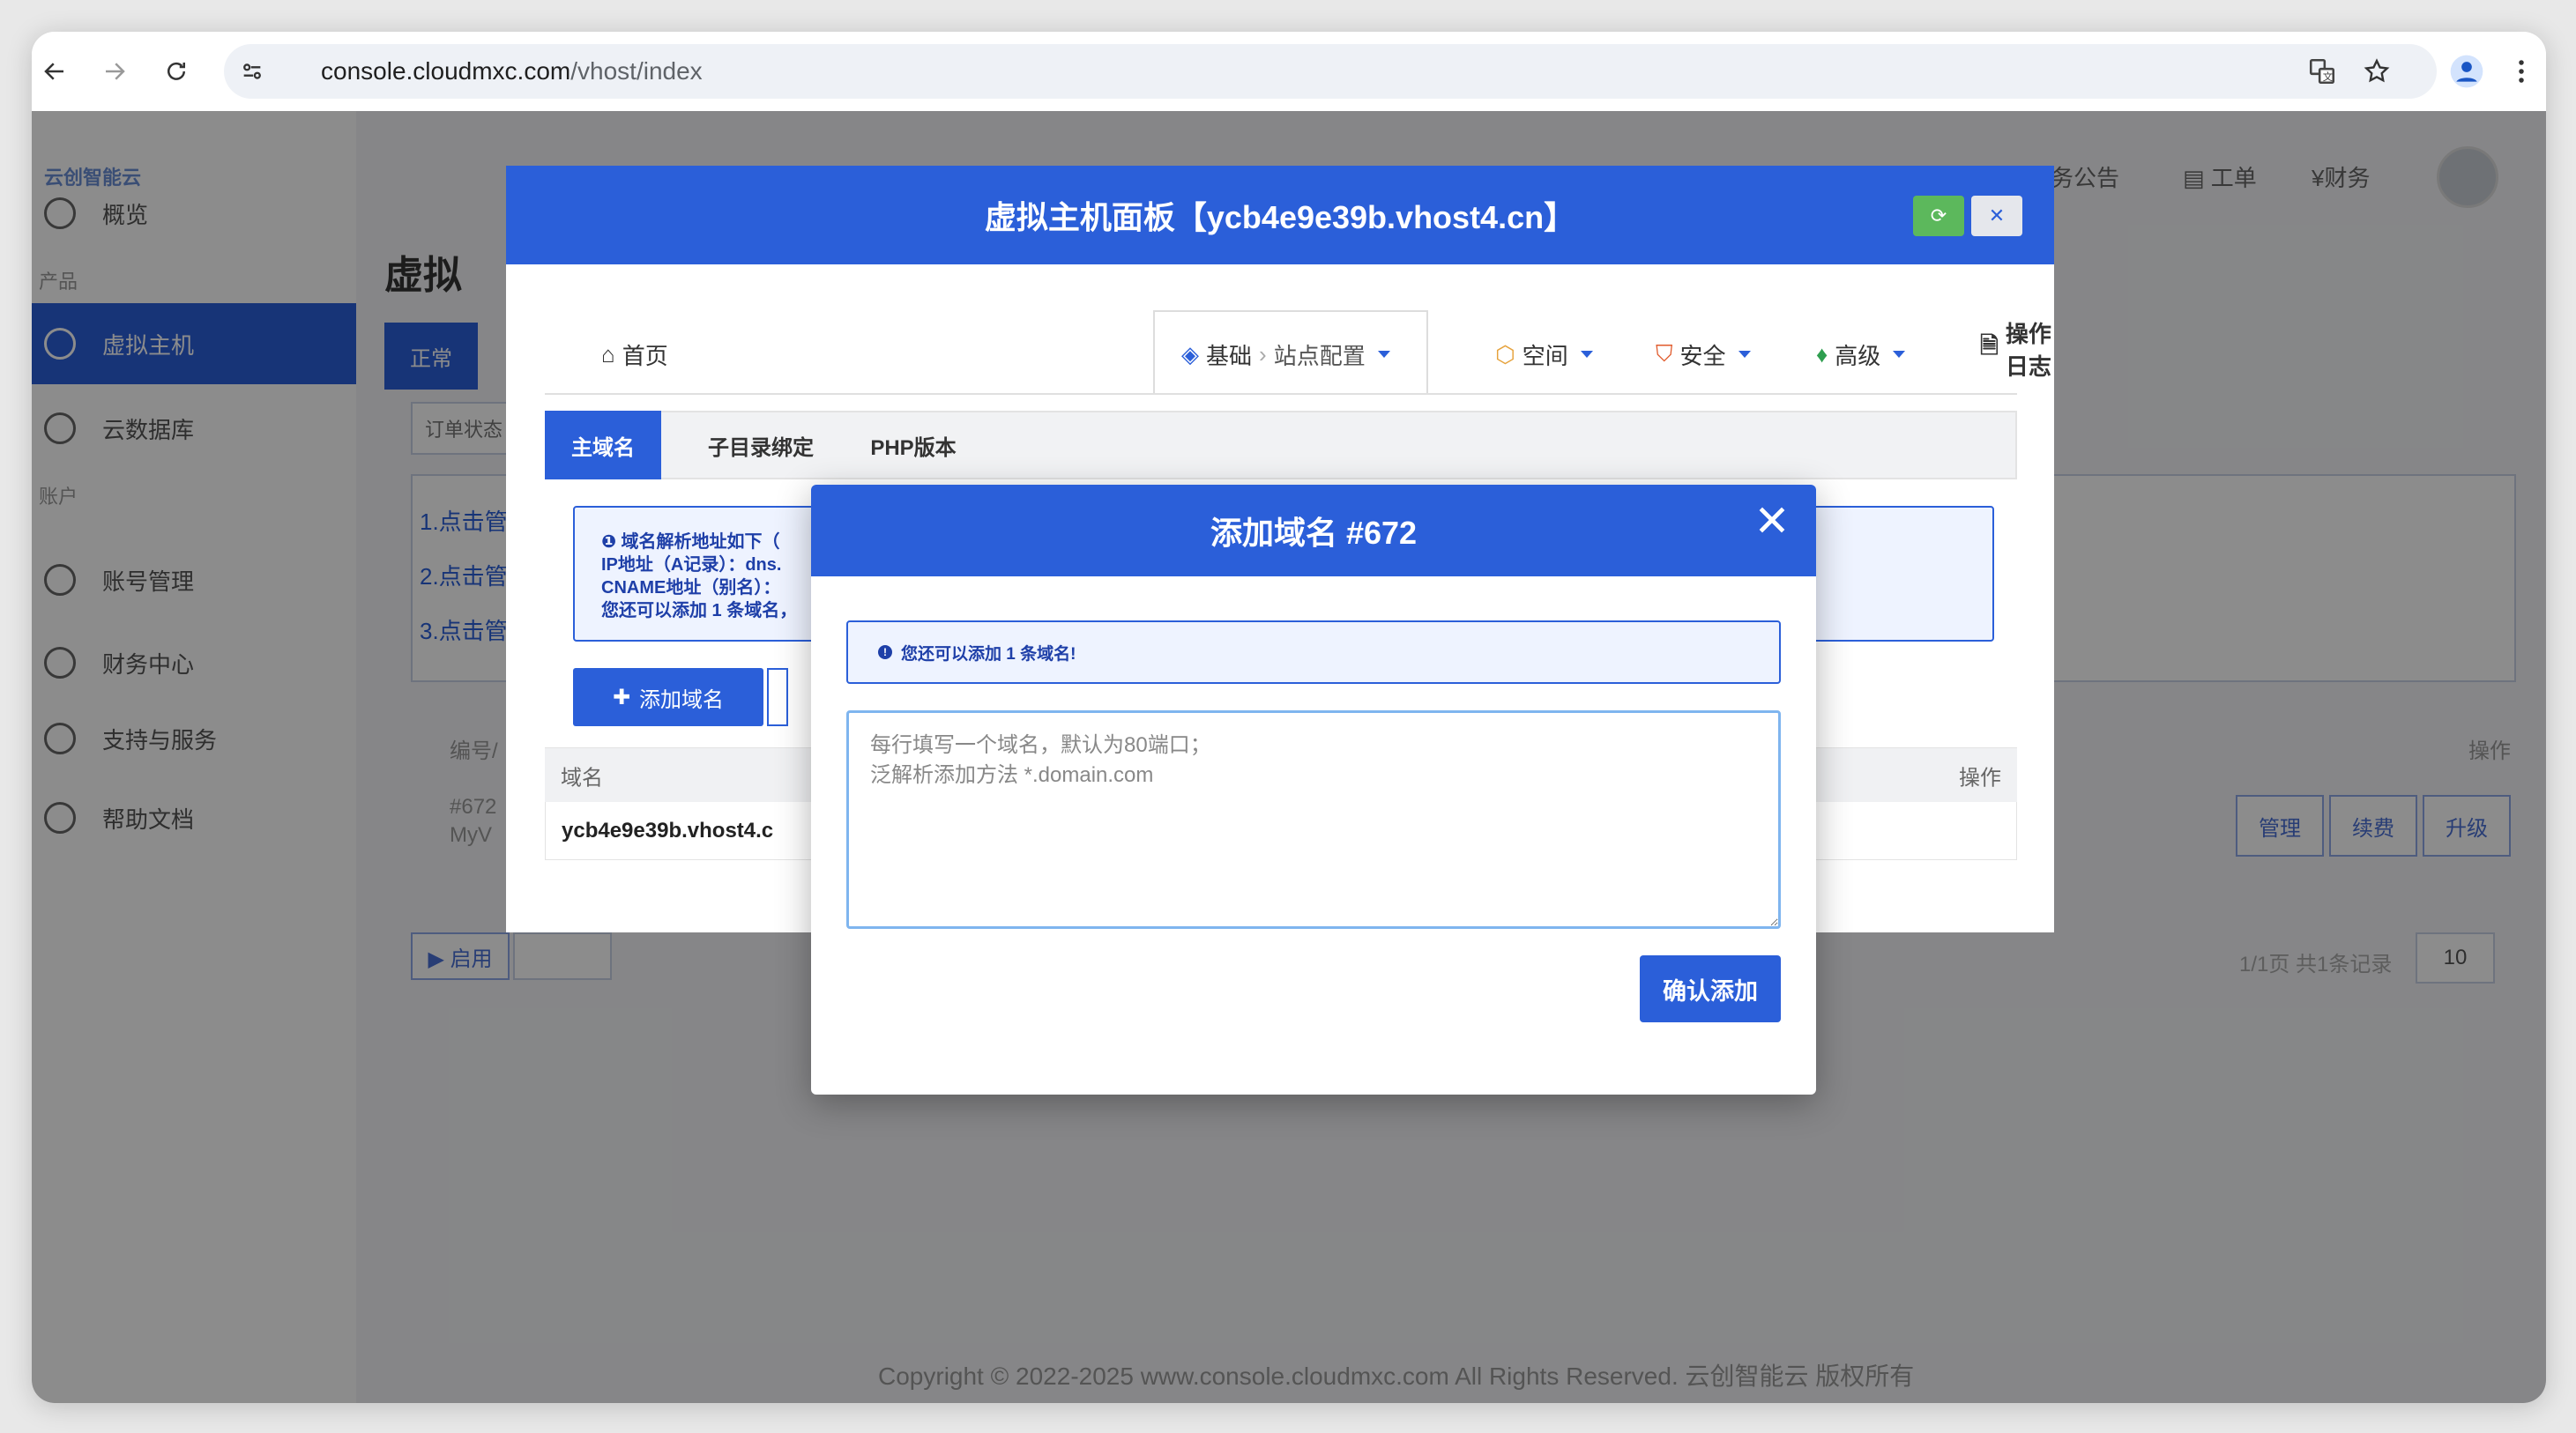  I want to click on col-domain: 域名, so click(582, 778).